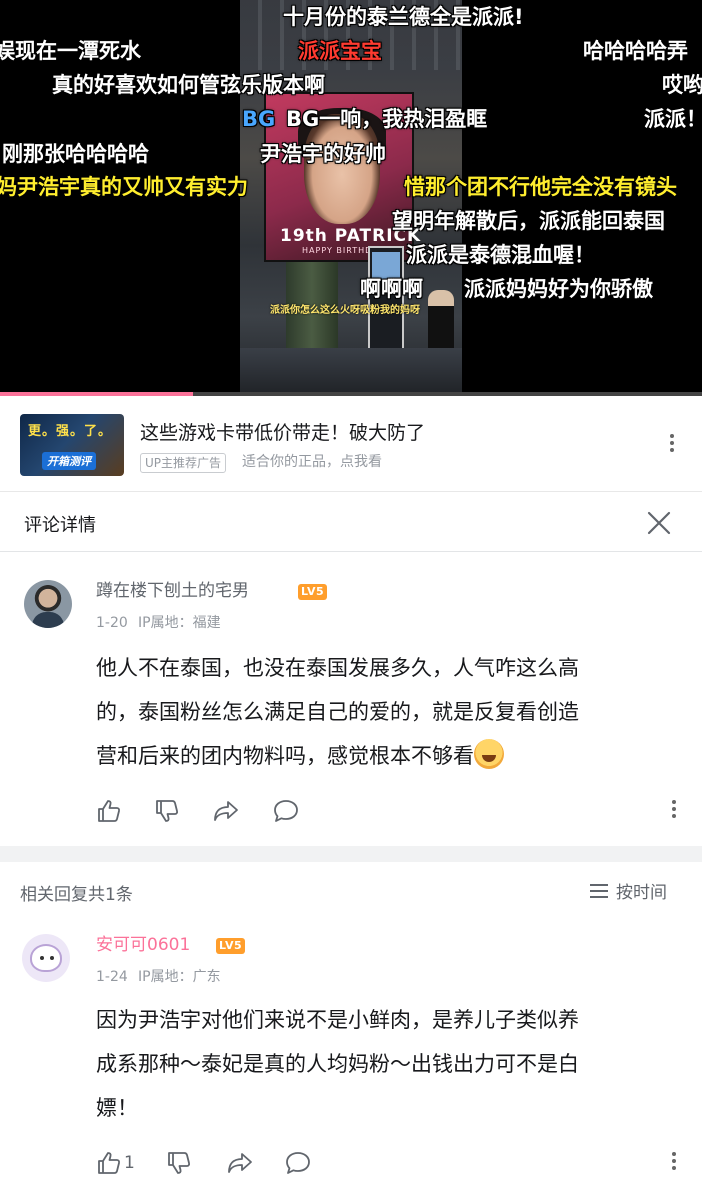 This screenshot has width=702, height=1200. Describe the element at coordinates (143, 945) in the screenshot. I see `username: 安可可0601` at that location.